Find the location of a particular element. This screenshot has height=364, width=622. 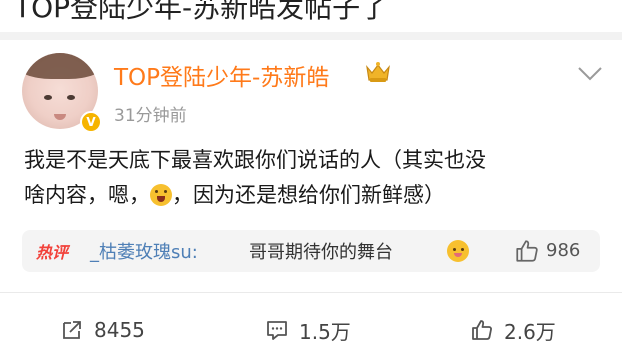

post-time: 31分钟前 is located at coordinates (150, 116).